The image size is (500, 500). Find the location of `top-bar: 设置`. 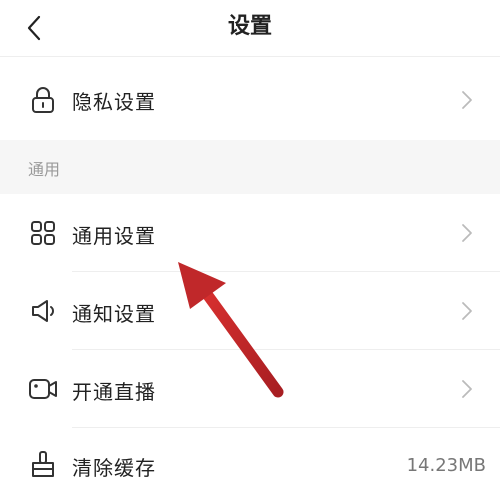

top-bar: 设置 is located at coordinates (250, 28).